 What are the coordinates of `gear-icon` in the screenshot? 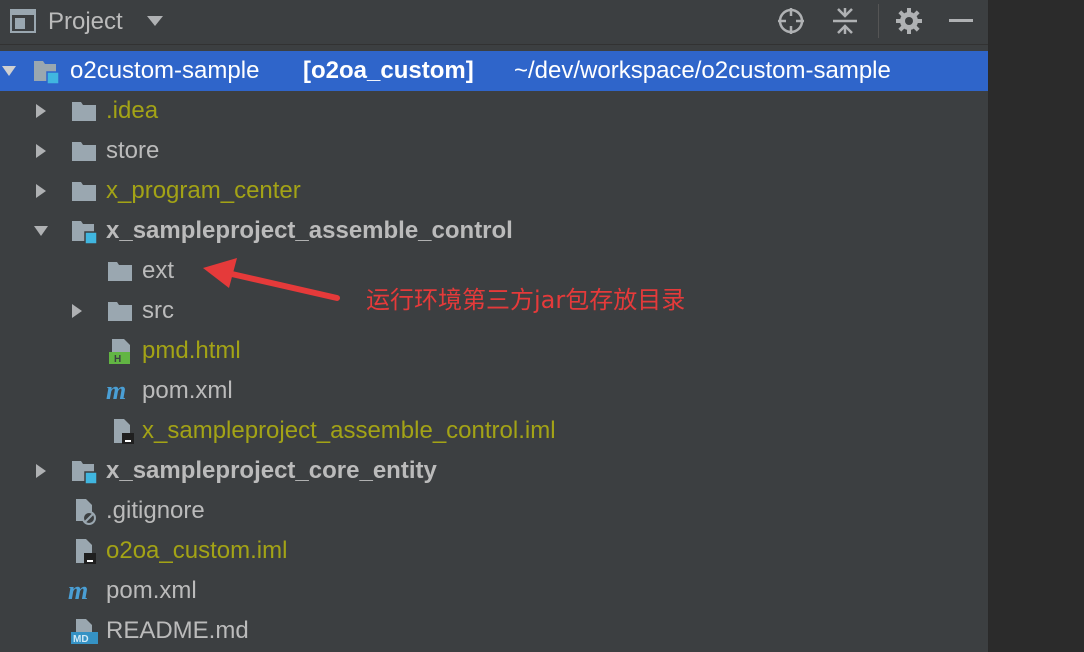 It's located at (909, 21).